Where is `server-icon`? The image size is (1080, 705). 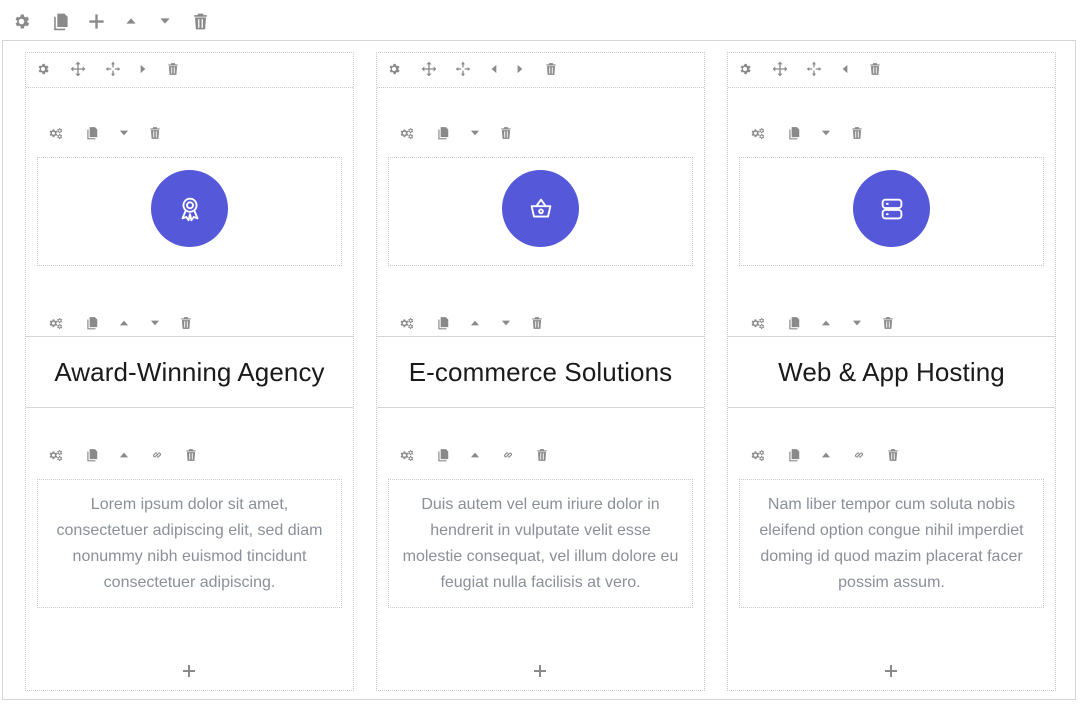 server-icon is located at coordinates (891, 208).